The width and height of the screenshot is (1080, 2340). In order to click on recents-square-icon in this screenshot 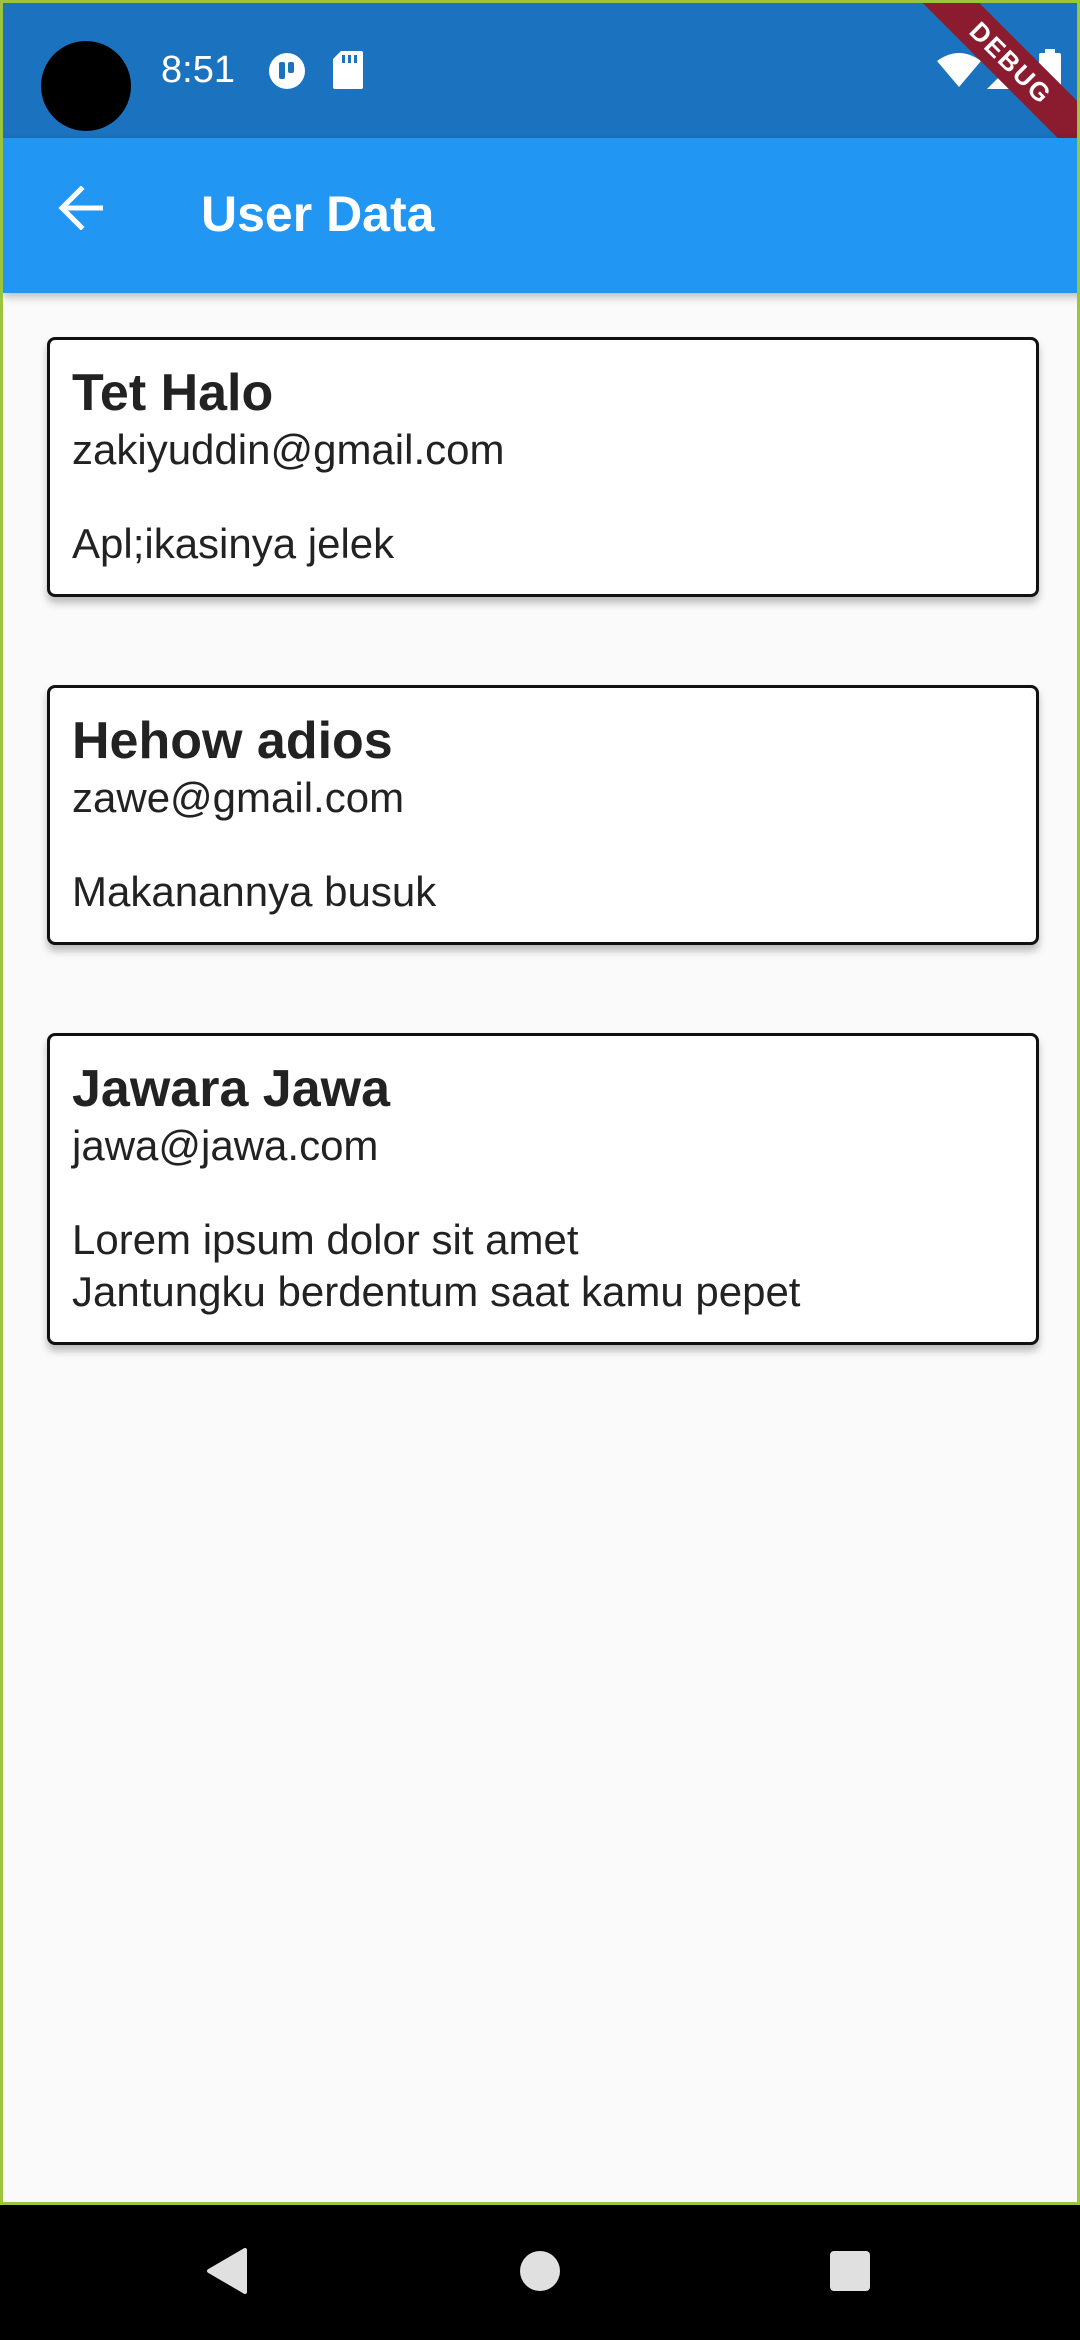, I will do `click(850, 2273)`.